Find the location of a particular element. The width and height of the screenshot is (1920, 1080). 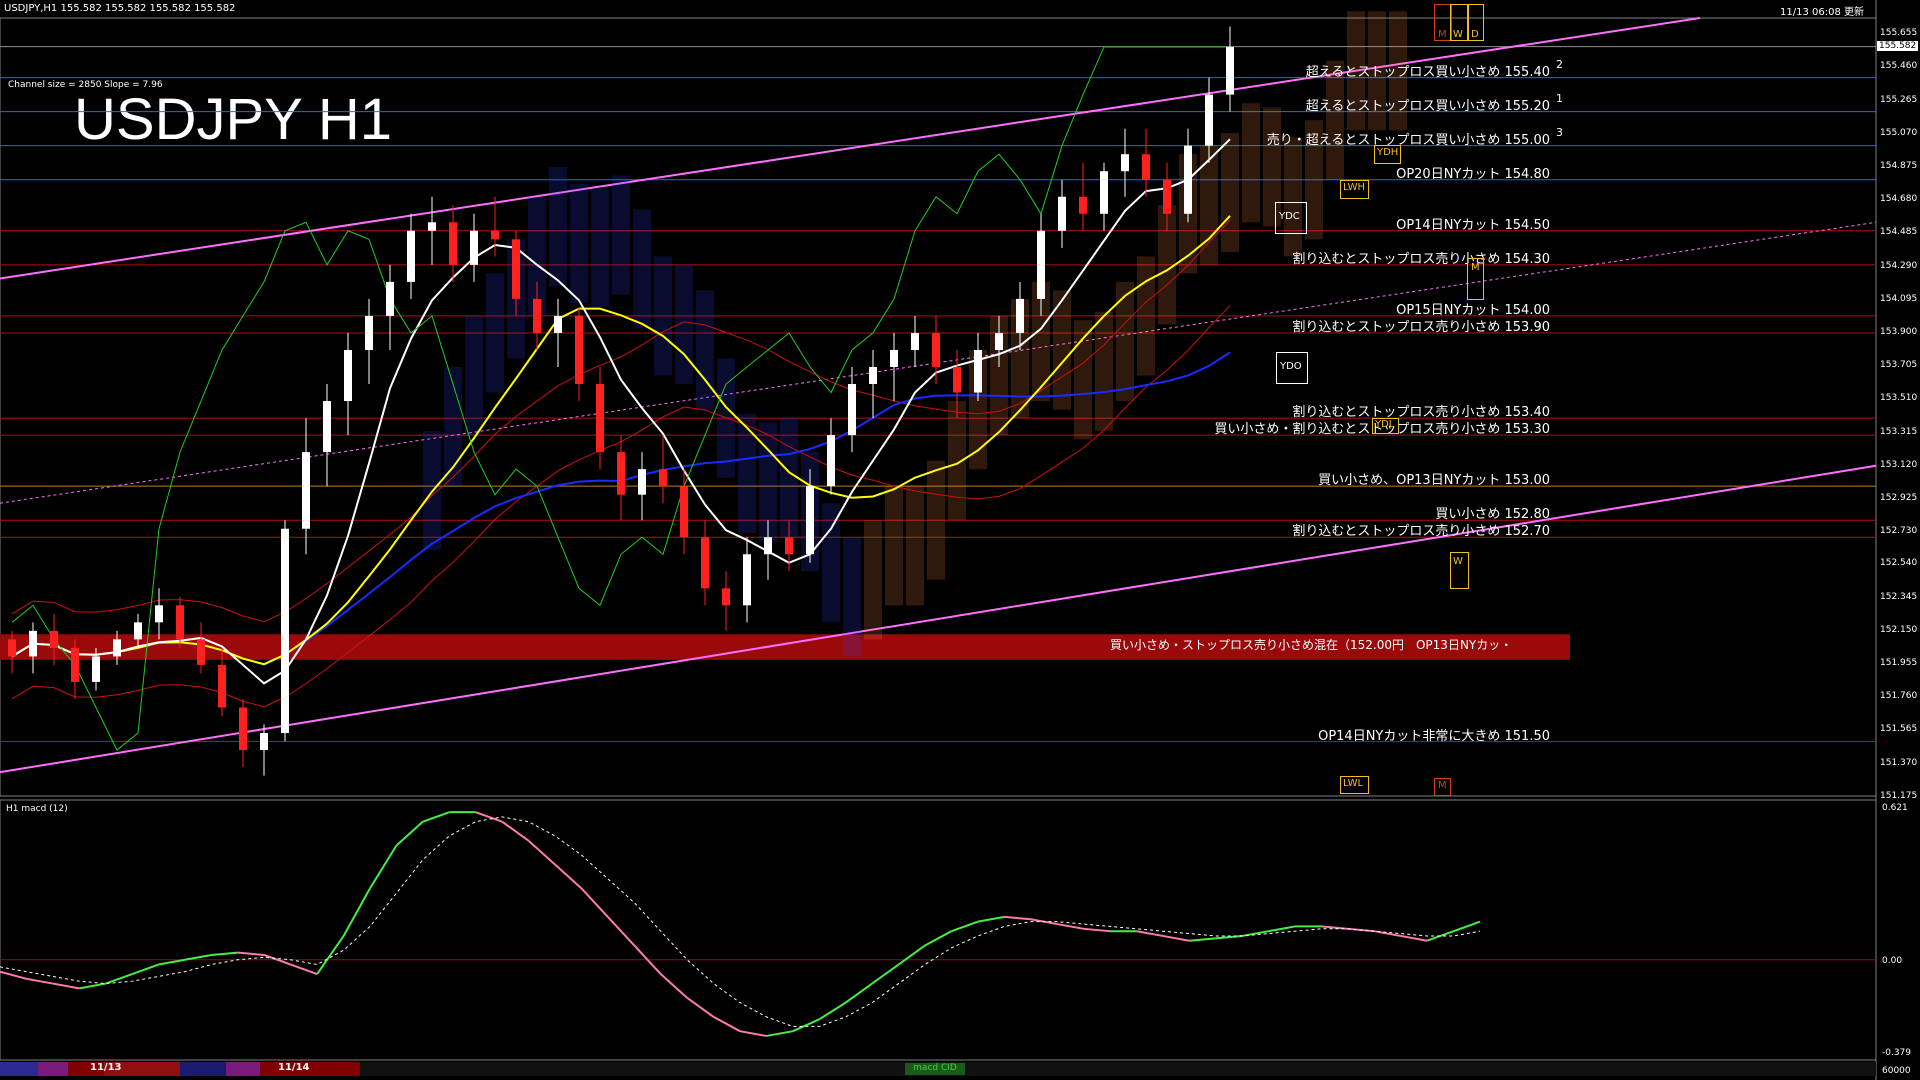

price-tick: 151.955 is located at coordinates (1899, 663).